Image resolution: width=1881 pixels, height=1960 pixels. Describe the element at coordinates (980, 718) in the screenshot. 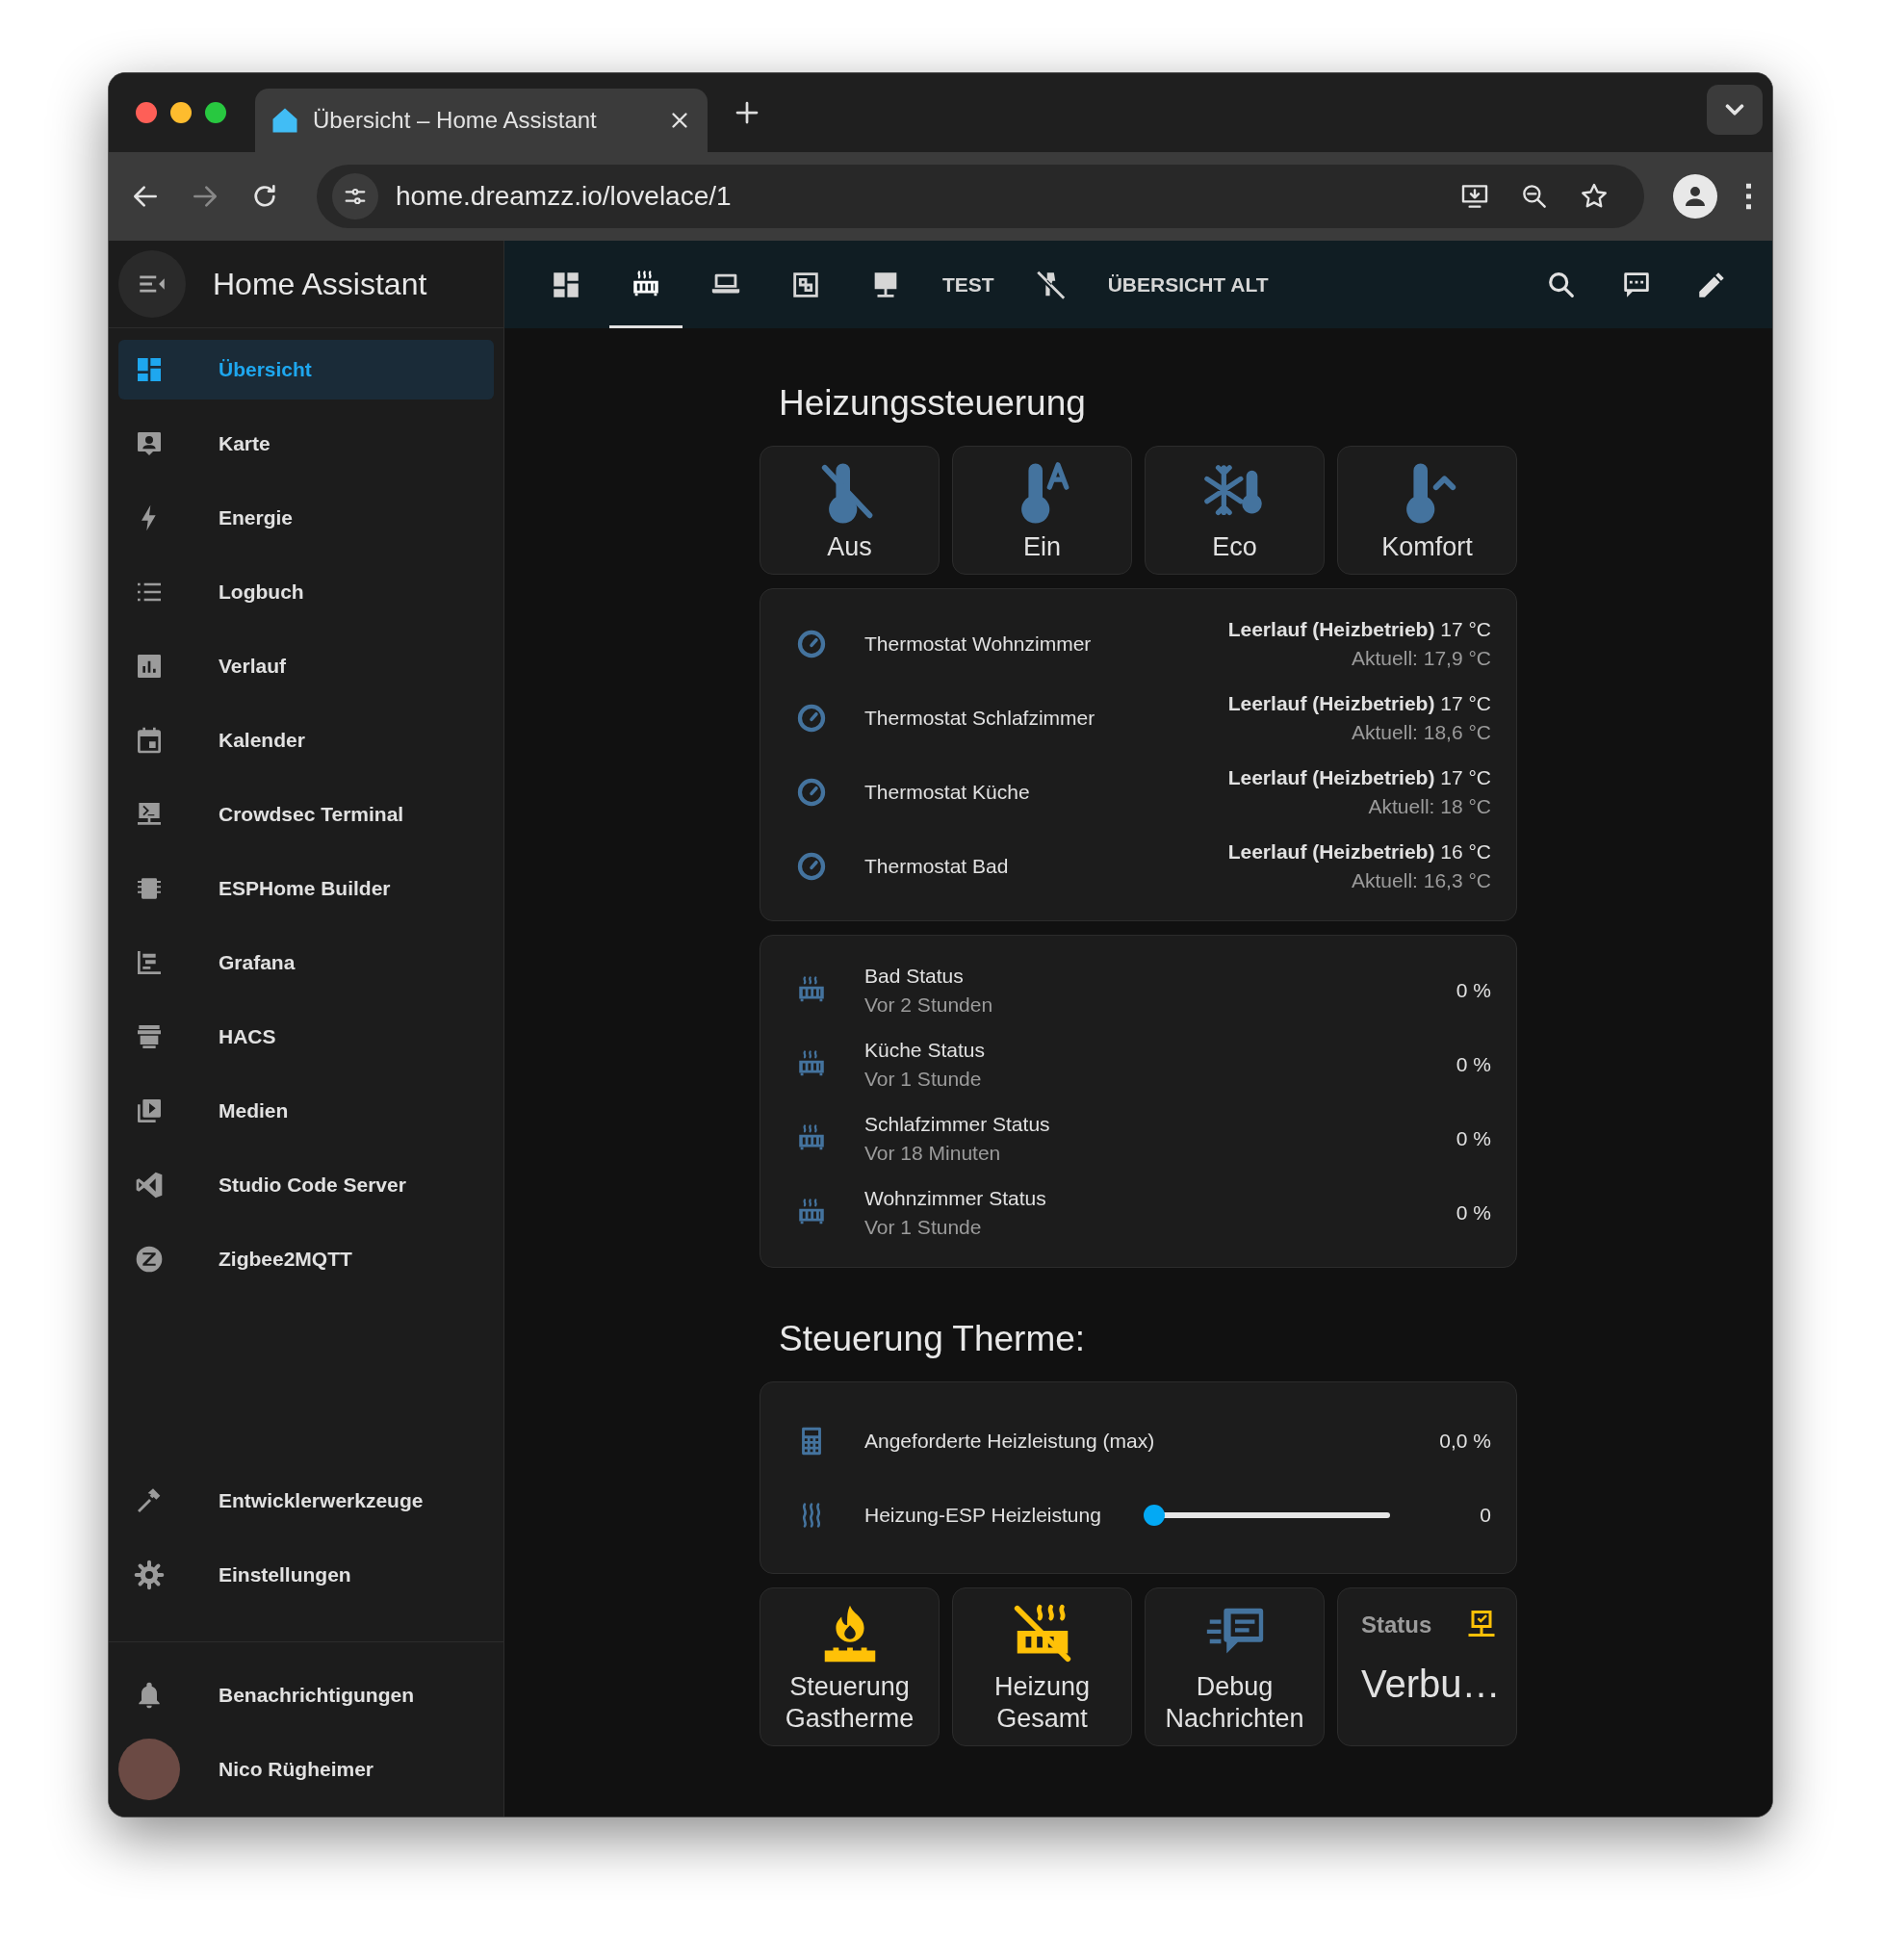

I see `entity-name: Thermostat Schlafzimmer` at that location.